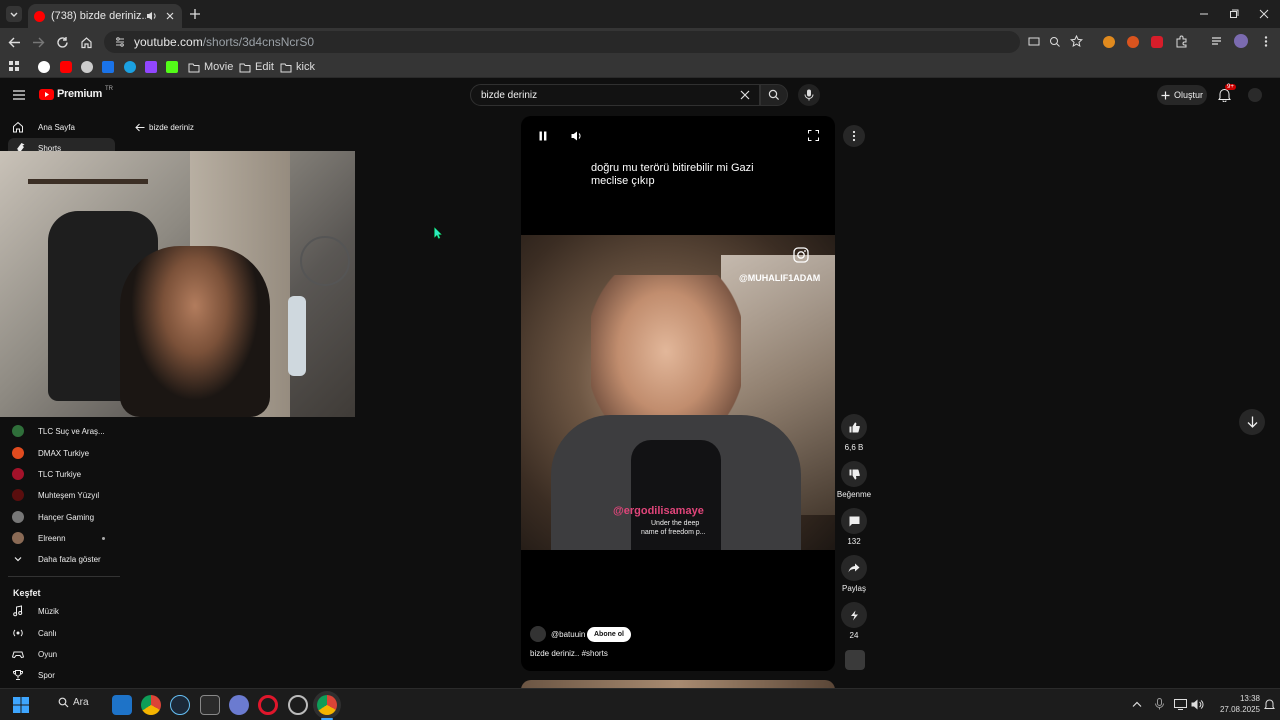 The height and width of the screenshot is (720, 1280). I want to click on remix-button: 24, so click(854, 621).